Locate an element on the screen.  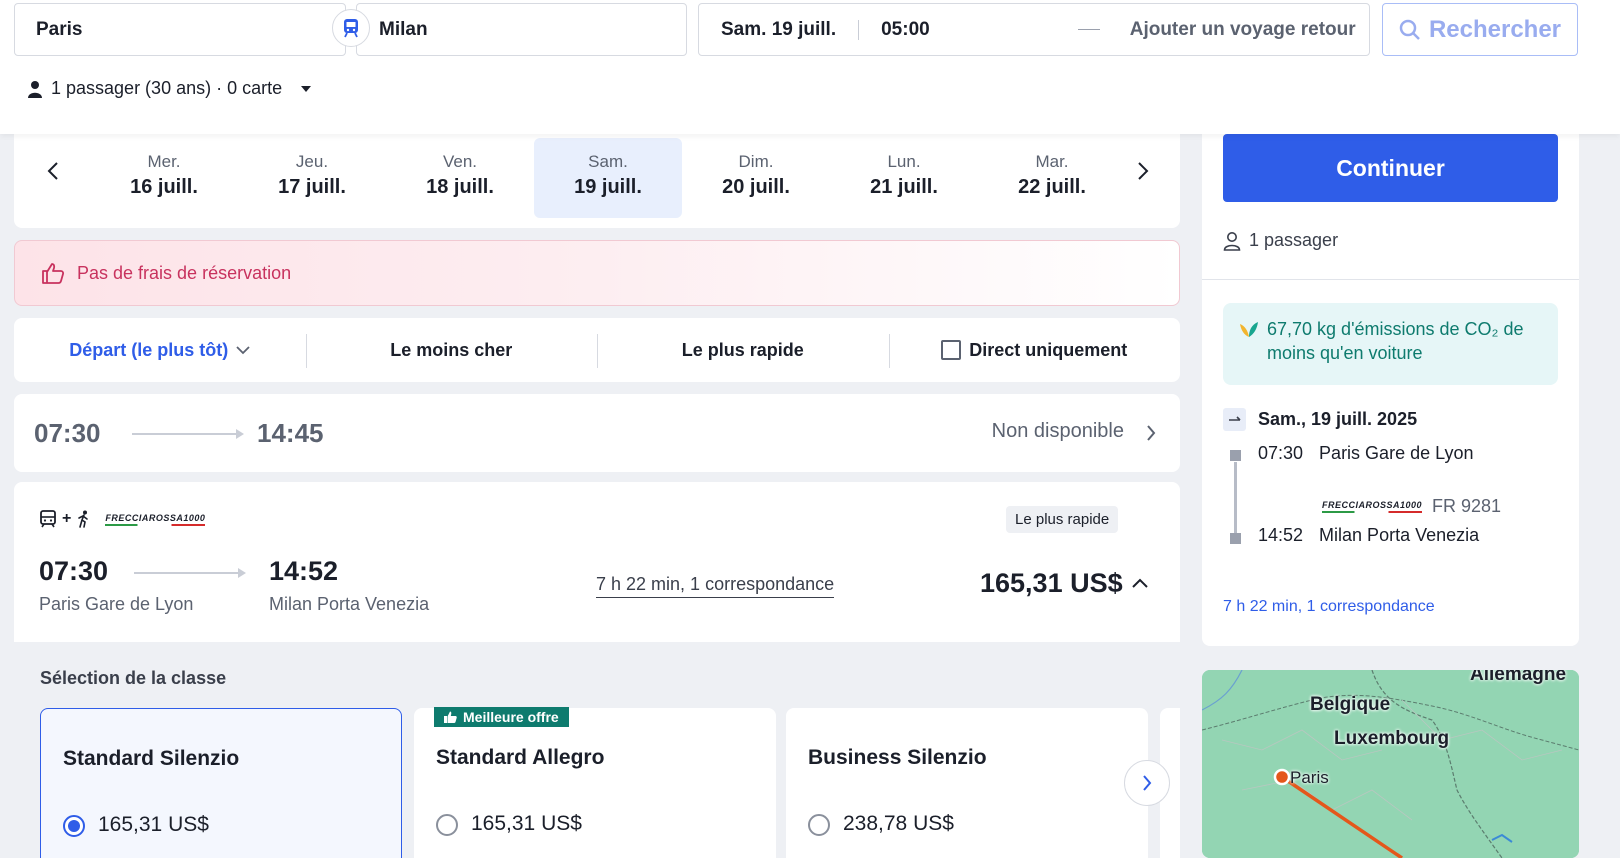
transport-icons: + FRECCIAROSSA1000 is located at coordinates (123, 519).